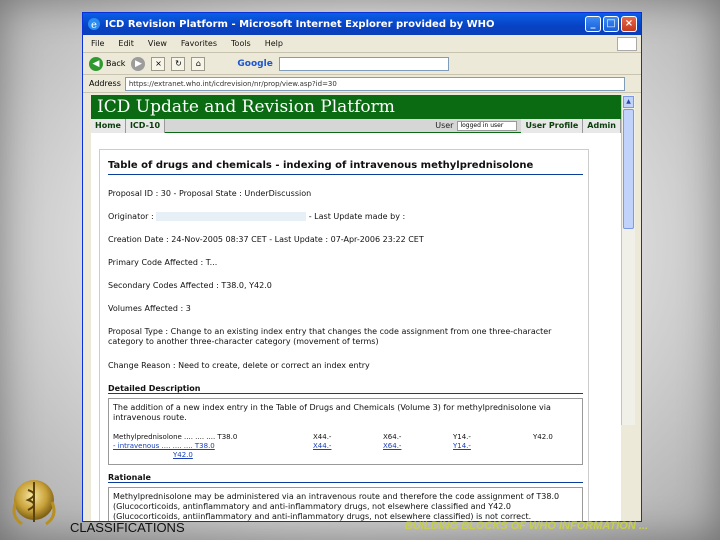 The height and width of the screenshot is (540, 720). I want to click on toolbar: ◀ Back ▶ × ↻ ⌂ Google, so click(362, 64).